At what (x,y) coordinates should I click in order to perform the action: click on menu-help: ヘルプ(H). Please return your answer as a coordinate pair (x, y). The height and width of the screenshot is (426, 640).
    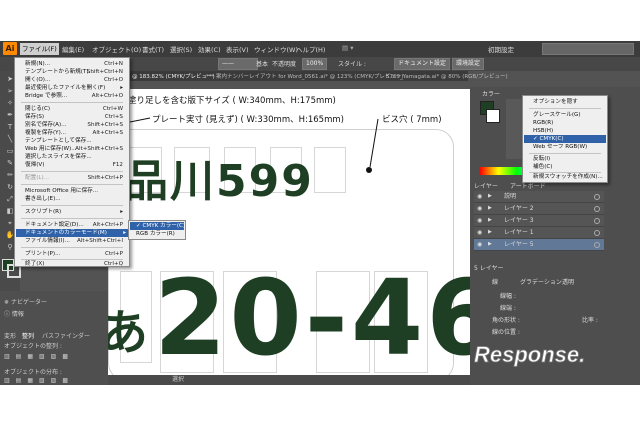
    Looking at the image, I should click on (310, 49).